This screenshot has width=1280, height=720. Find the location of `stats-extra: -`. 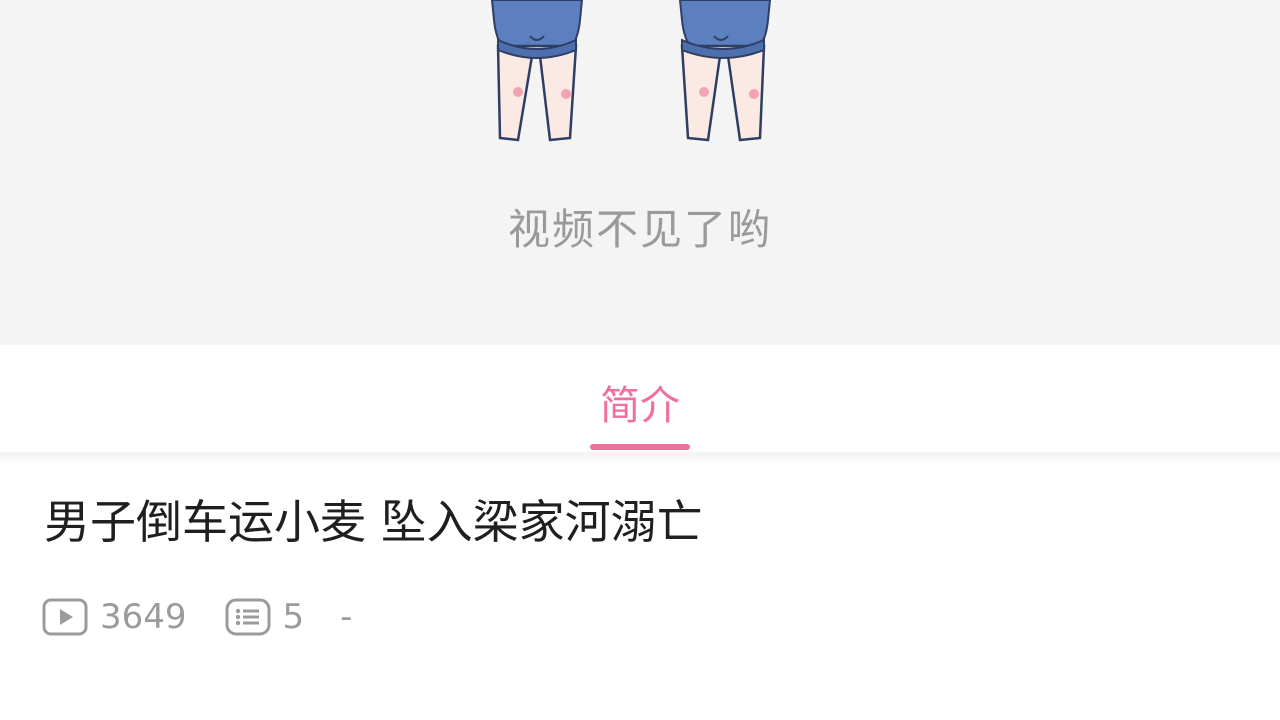

stats-extra: - is located at coordinates (346, 617).